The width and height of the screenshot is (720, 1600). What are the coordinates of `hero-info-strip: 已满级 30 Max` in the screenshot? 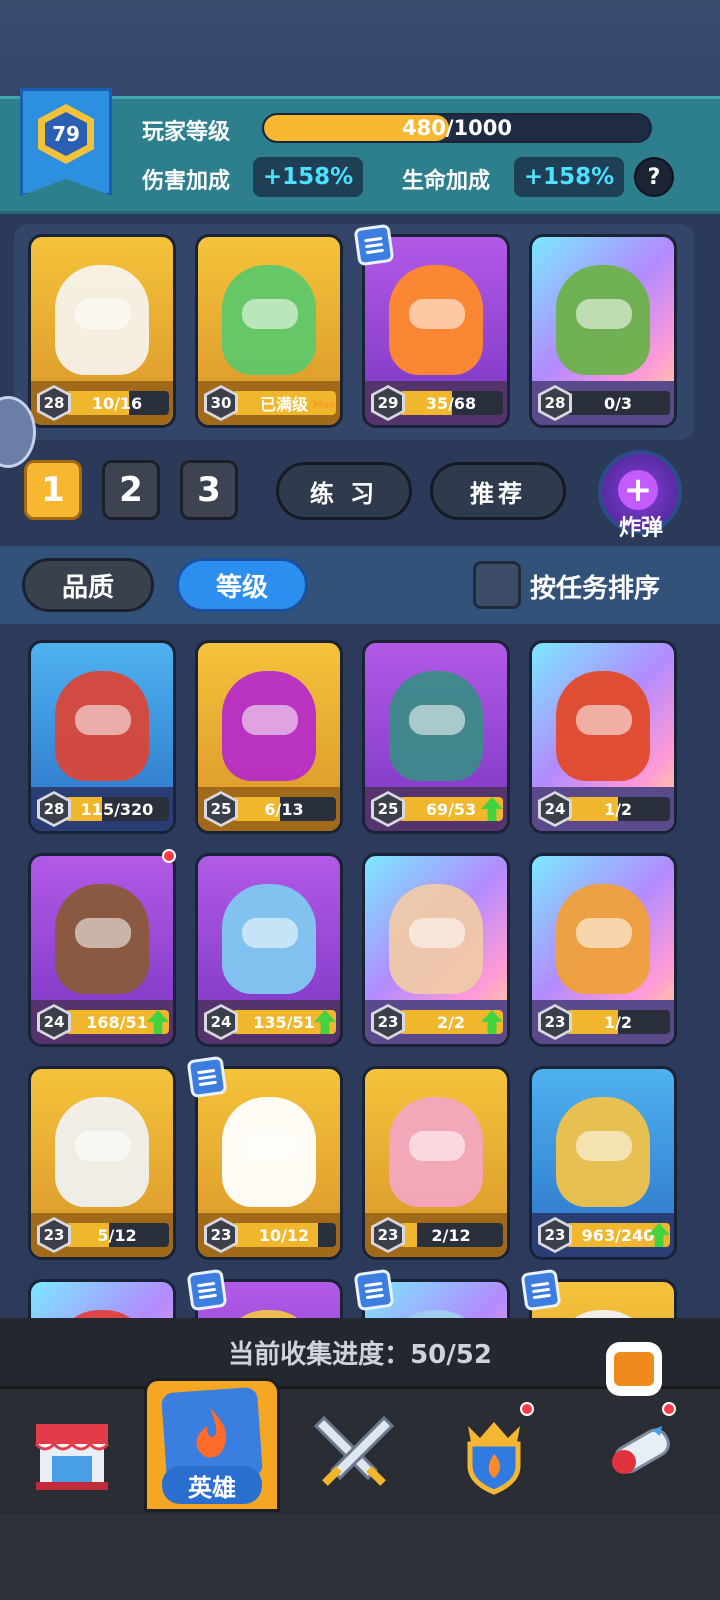 It's located at (269, 403).